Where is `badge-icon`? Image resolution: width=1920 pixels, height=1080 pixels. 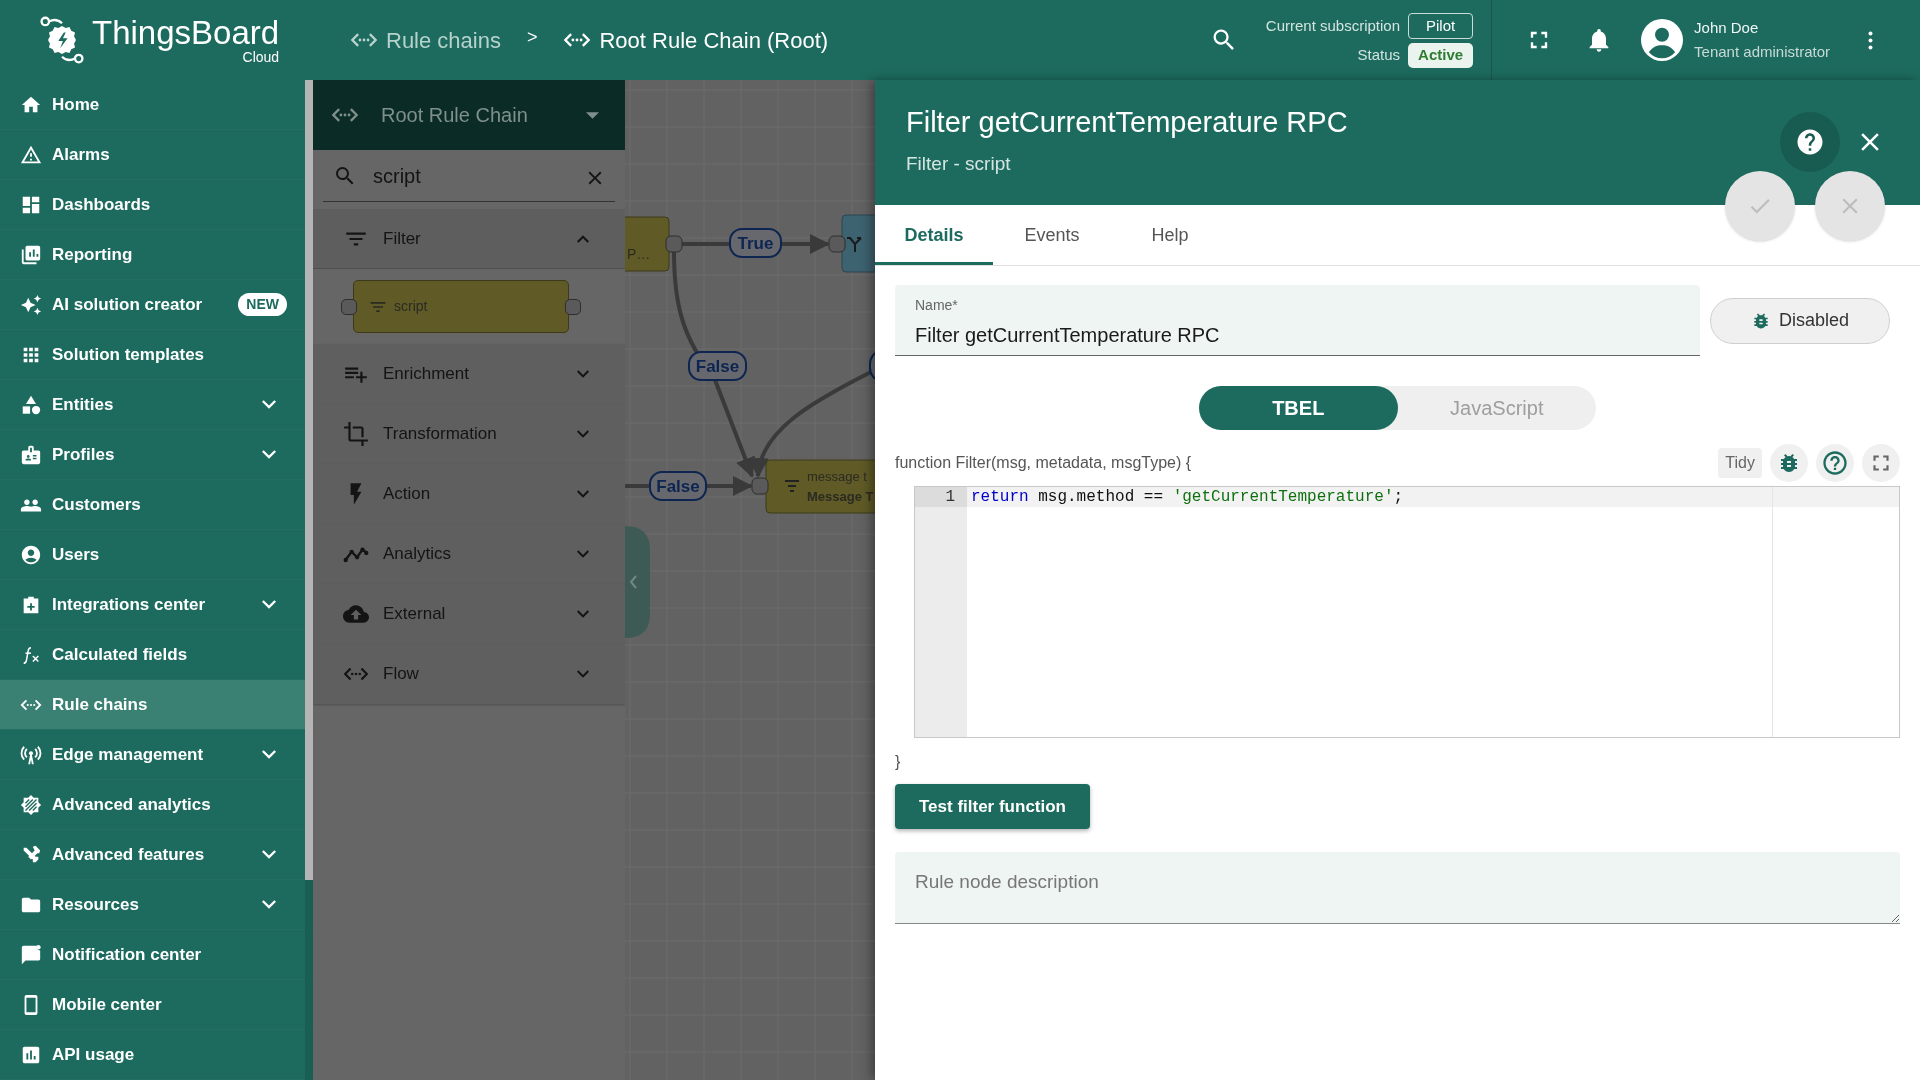 badge-icon is located at coordinates (31, 454).